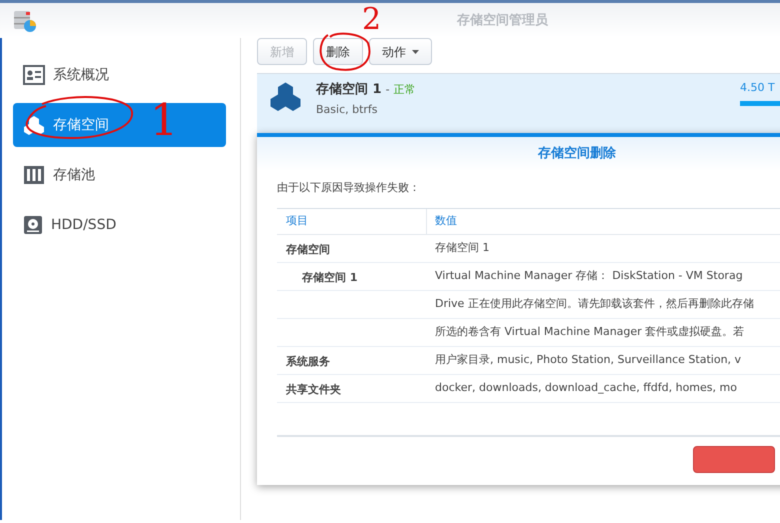  Describe the element at coordinates (349, 188) in the screenshot. I see `dialog-message: 由于以下原因导致操作失败：` at that location.